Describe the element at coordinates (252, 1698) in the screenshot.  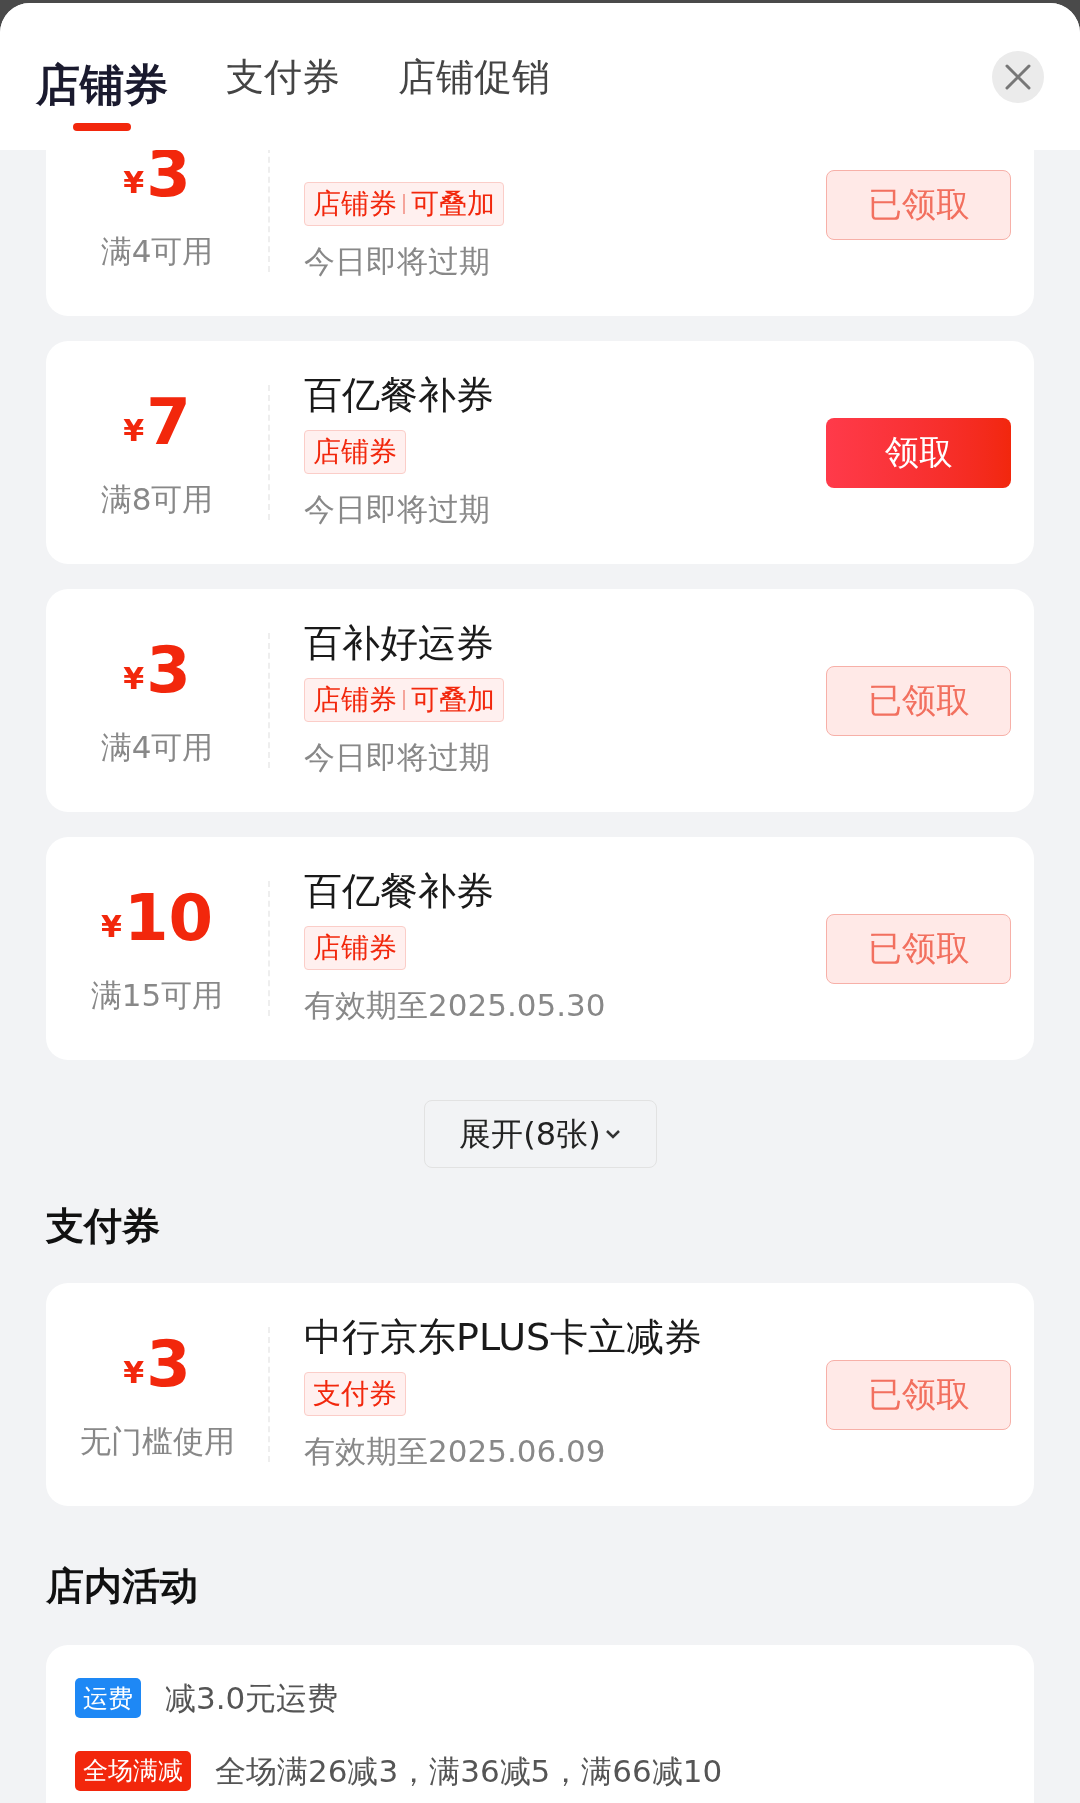
I see `activity-text: 减3.0元运费` at that location.